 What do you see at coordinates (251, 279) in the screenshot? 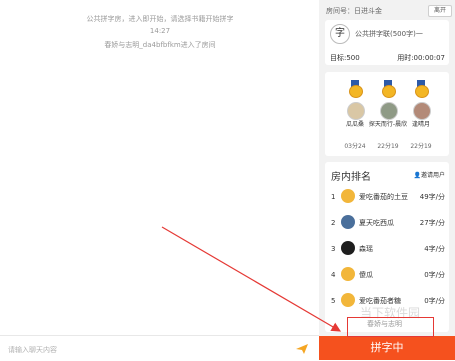
I see `annotation-arrow` at bounding box center [251, 279].